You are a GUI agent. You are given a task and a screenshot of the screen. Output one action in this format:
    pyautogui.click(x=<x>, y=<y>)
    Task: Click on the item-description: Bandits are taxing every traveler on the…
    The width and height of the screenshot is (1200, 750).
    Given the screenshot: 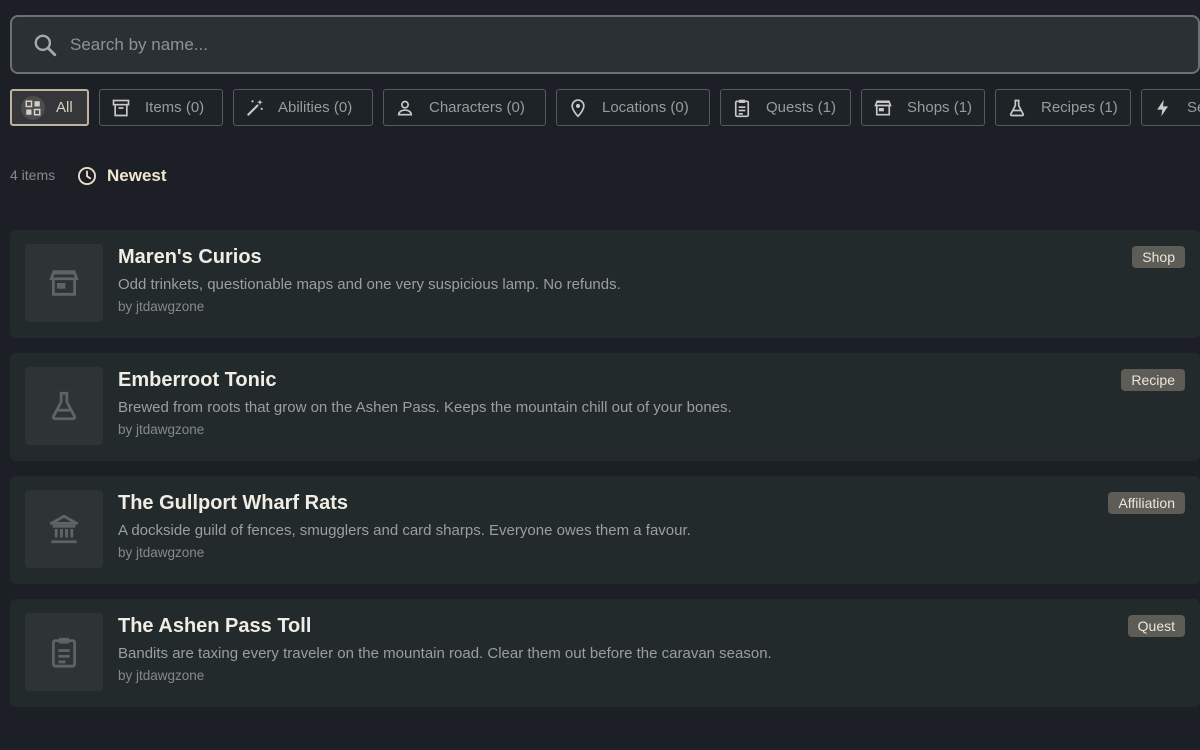 What is the action you would take?
    pyautogui.click(x=445, y=653)
    